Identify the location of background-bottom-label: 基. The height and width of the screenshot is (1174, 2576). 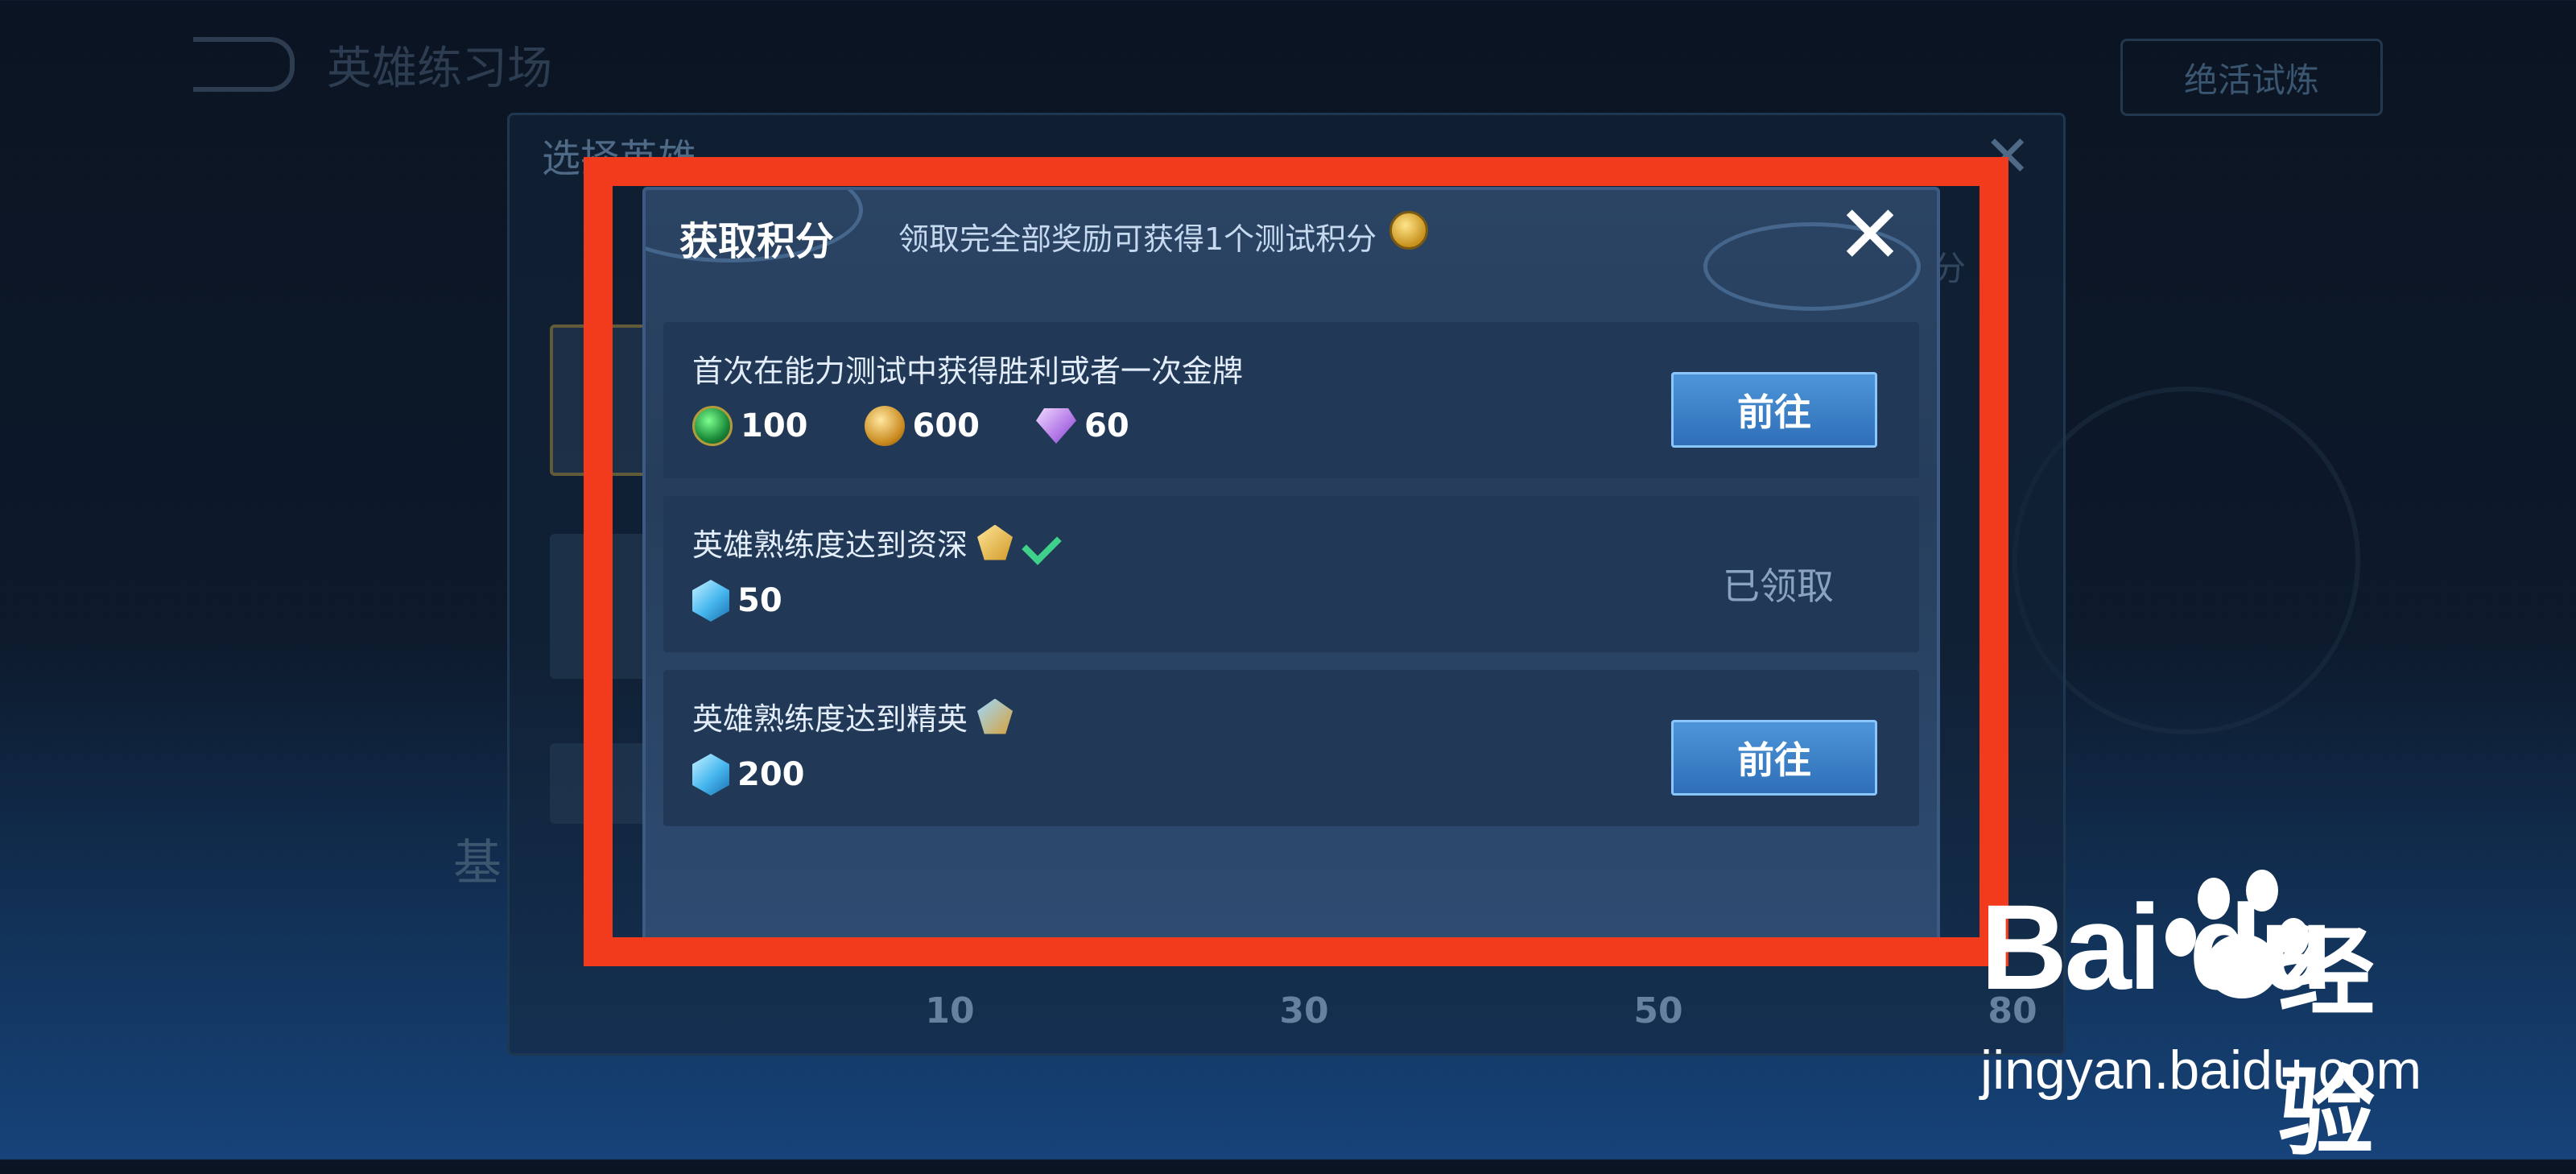
(477, 863).